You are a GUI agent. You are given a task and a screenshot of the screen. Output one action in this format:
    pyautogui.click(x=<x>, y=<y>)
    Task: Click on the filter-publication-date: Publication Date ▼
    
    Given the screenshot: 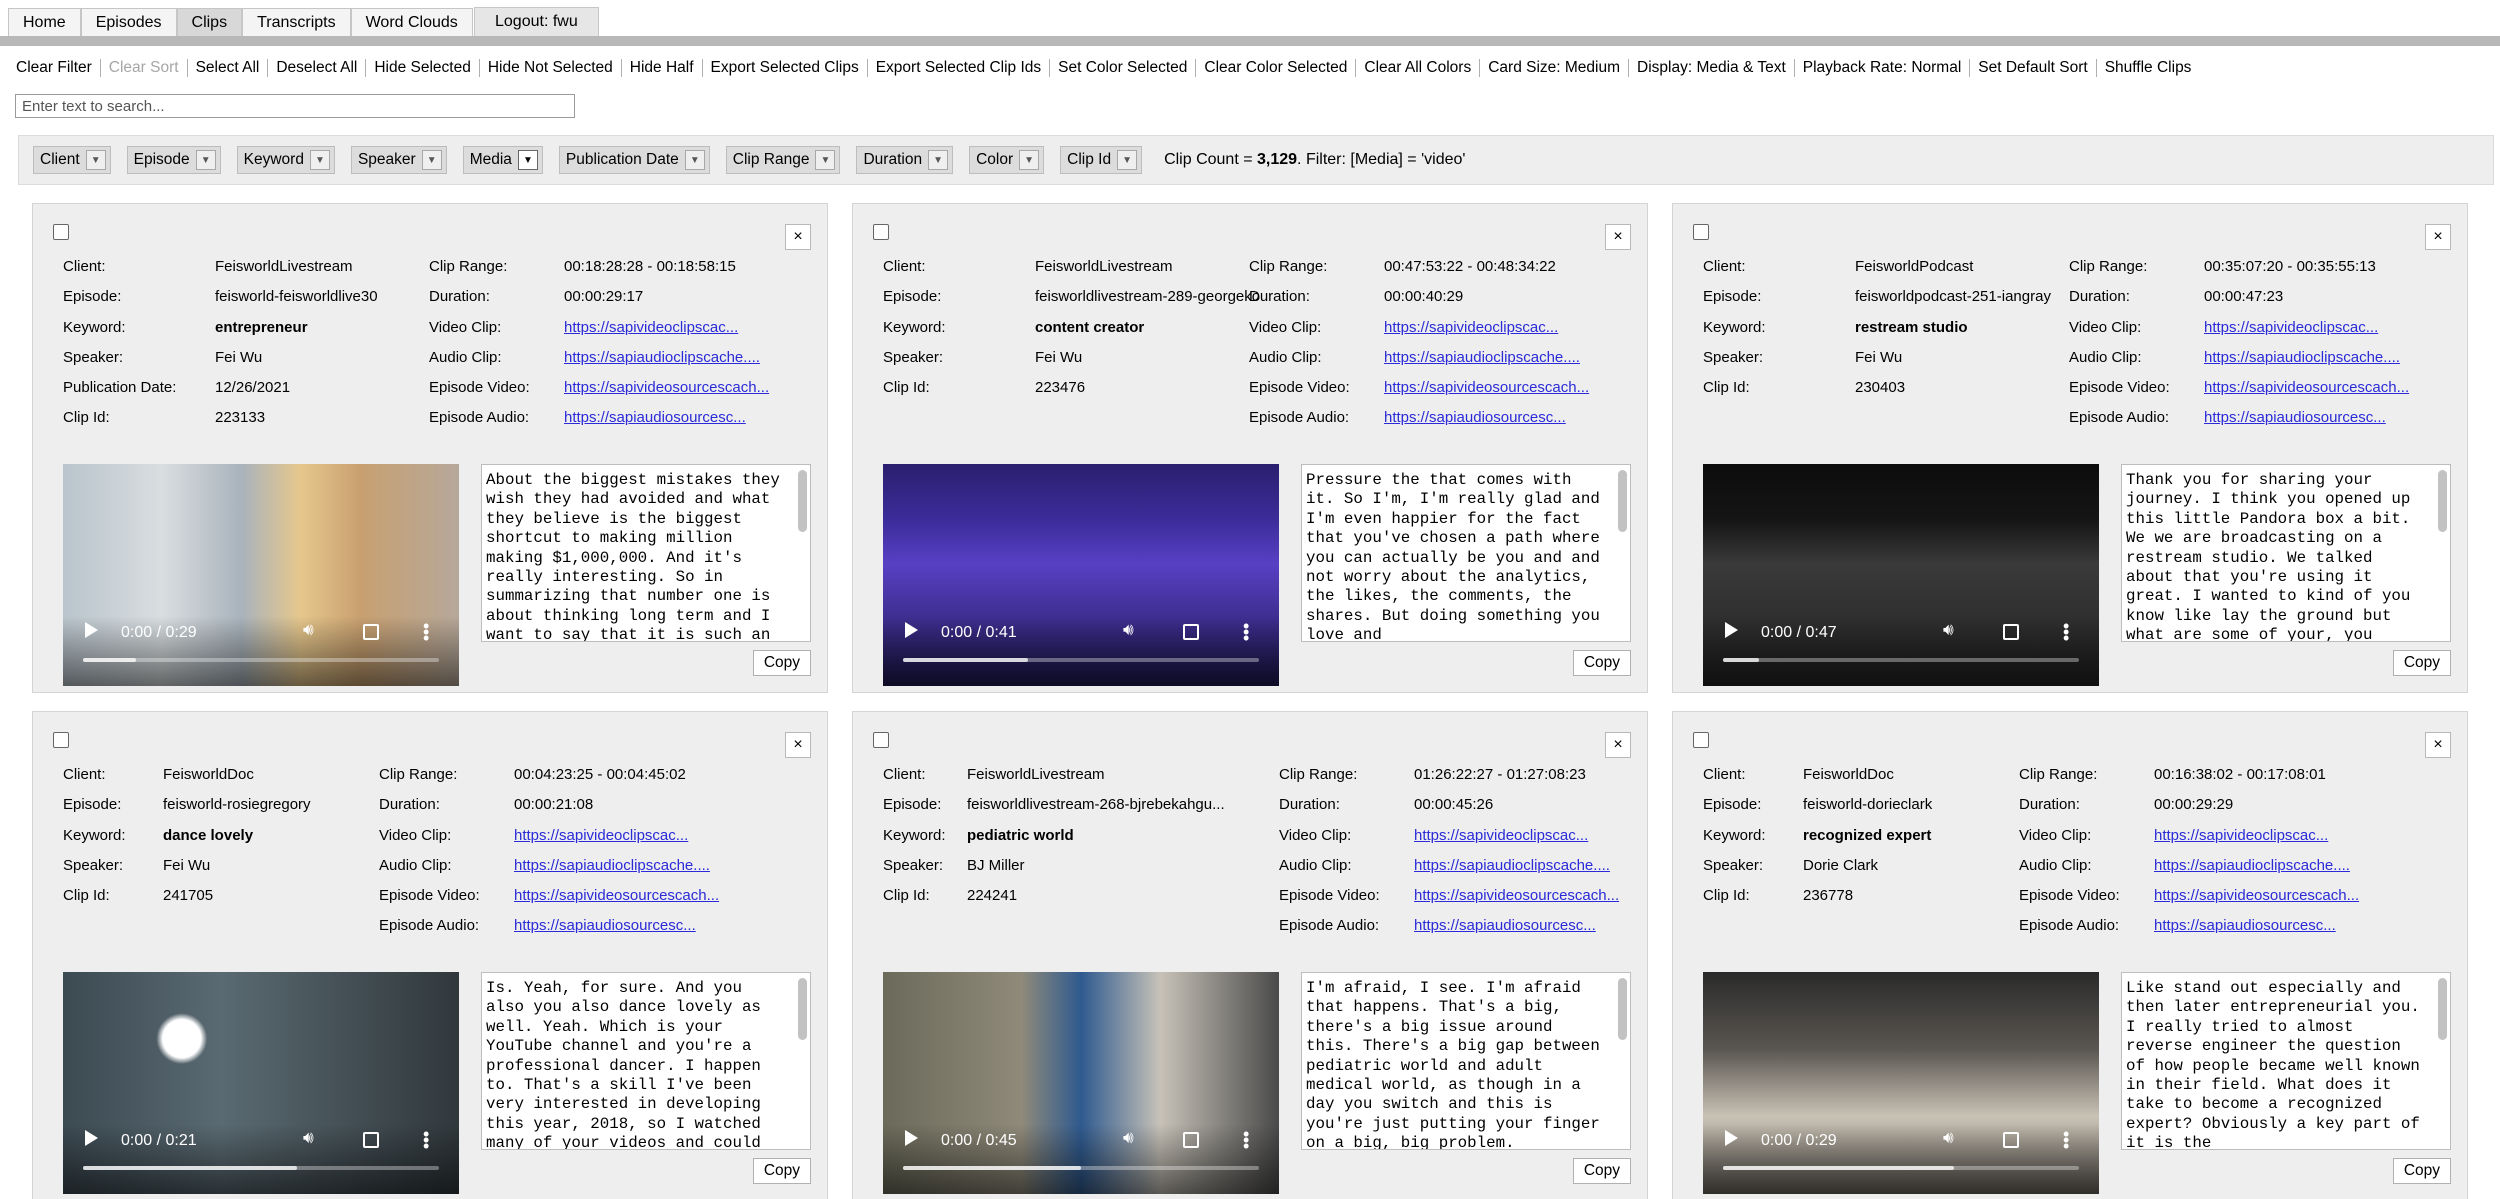 What is the action you would take?
    pyautogui.click(x=634, y=160)
    